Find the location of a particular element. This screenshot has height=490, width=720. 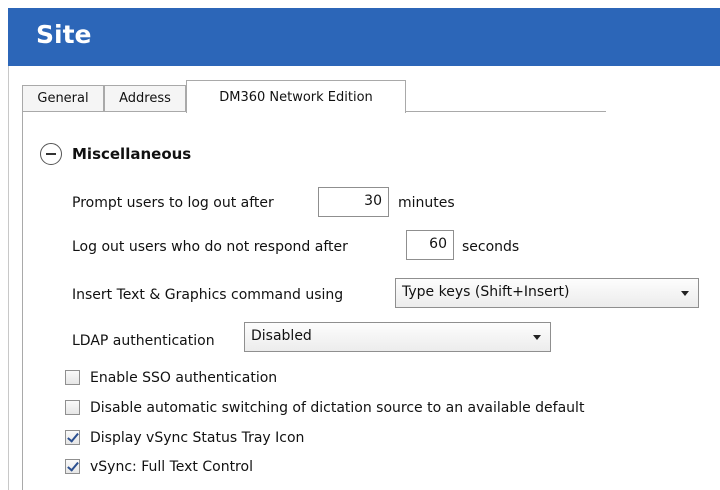

minus-circle-icon is located at coordinates (51, 154).